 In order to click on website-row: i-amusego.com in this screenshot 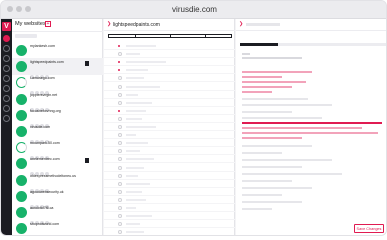, I will do `click(57, 85)`.